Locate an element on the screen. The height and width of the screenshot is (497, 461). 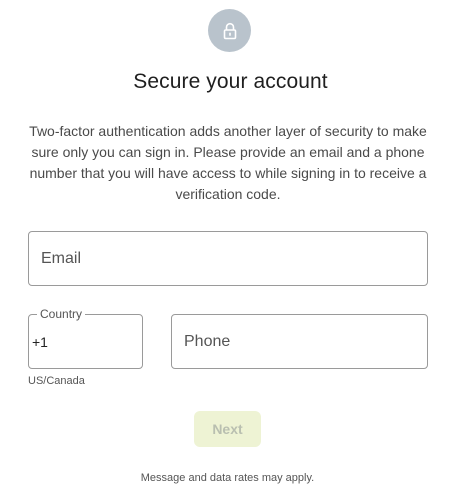
lock-icon is located at coordinates (229, 30).